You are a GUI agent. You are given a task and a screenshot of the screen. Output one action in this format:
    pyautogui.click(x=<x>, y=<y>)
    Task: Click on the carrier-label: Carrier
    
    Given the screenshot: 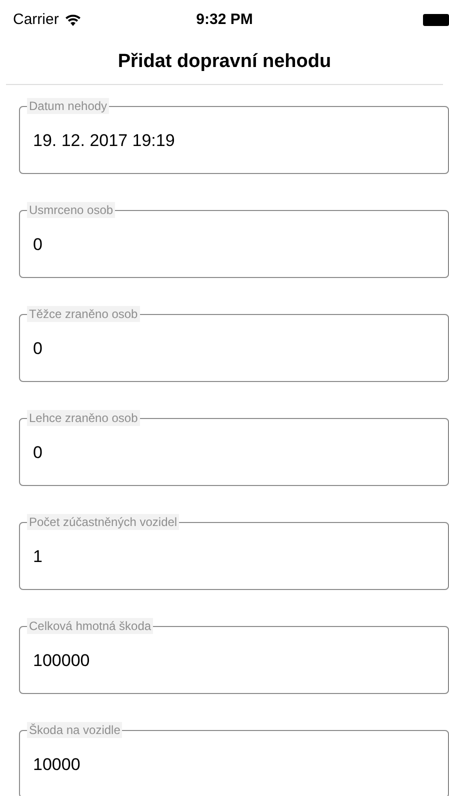 What is the action you would take?
    pyautogui.click(x=36, y=20)
    